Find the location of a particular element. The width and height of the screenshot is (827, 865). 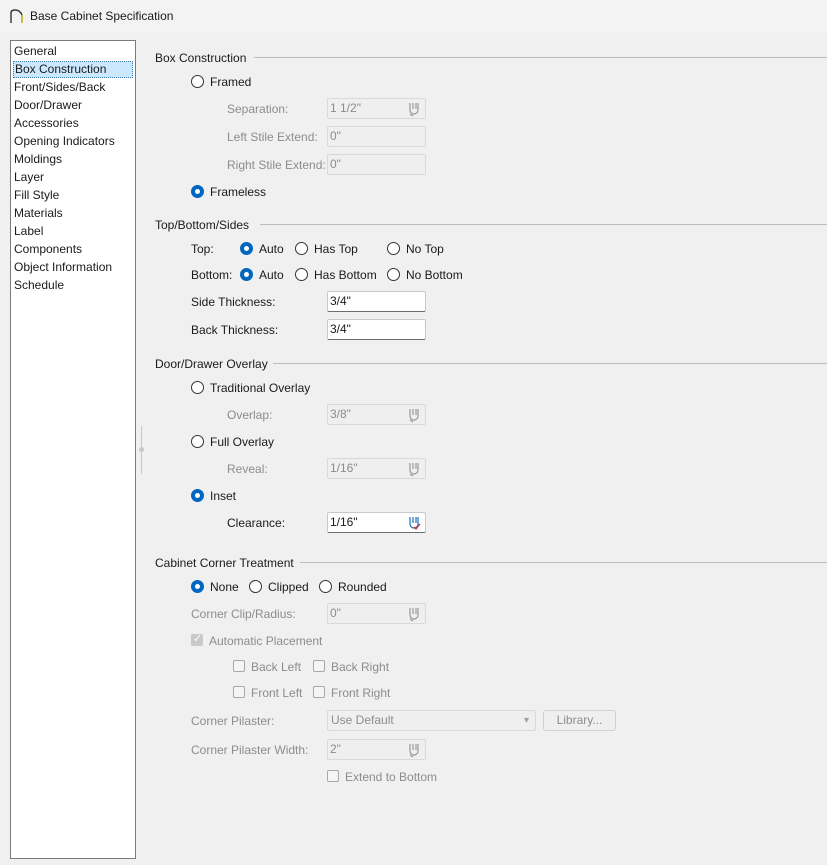

back-left-checkbox is located at coordinates (239, 666).